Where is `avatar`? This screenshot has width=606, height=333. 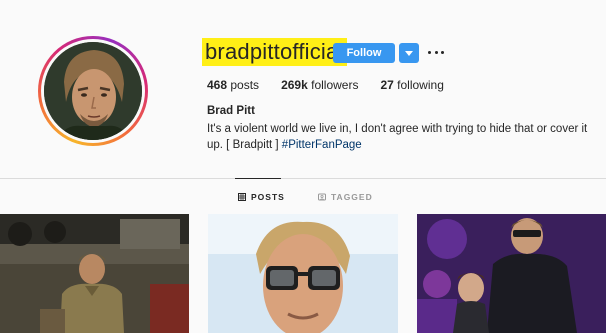 avatar is located at coordinates (93, 91).